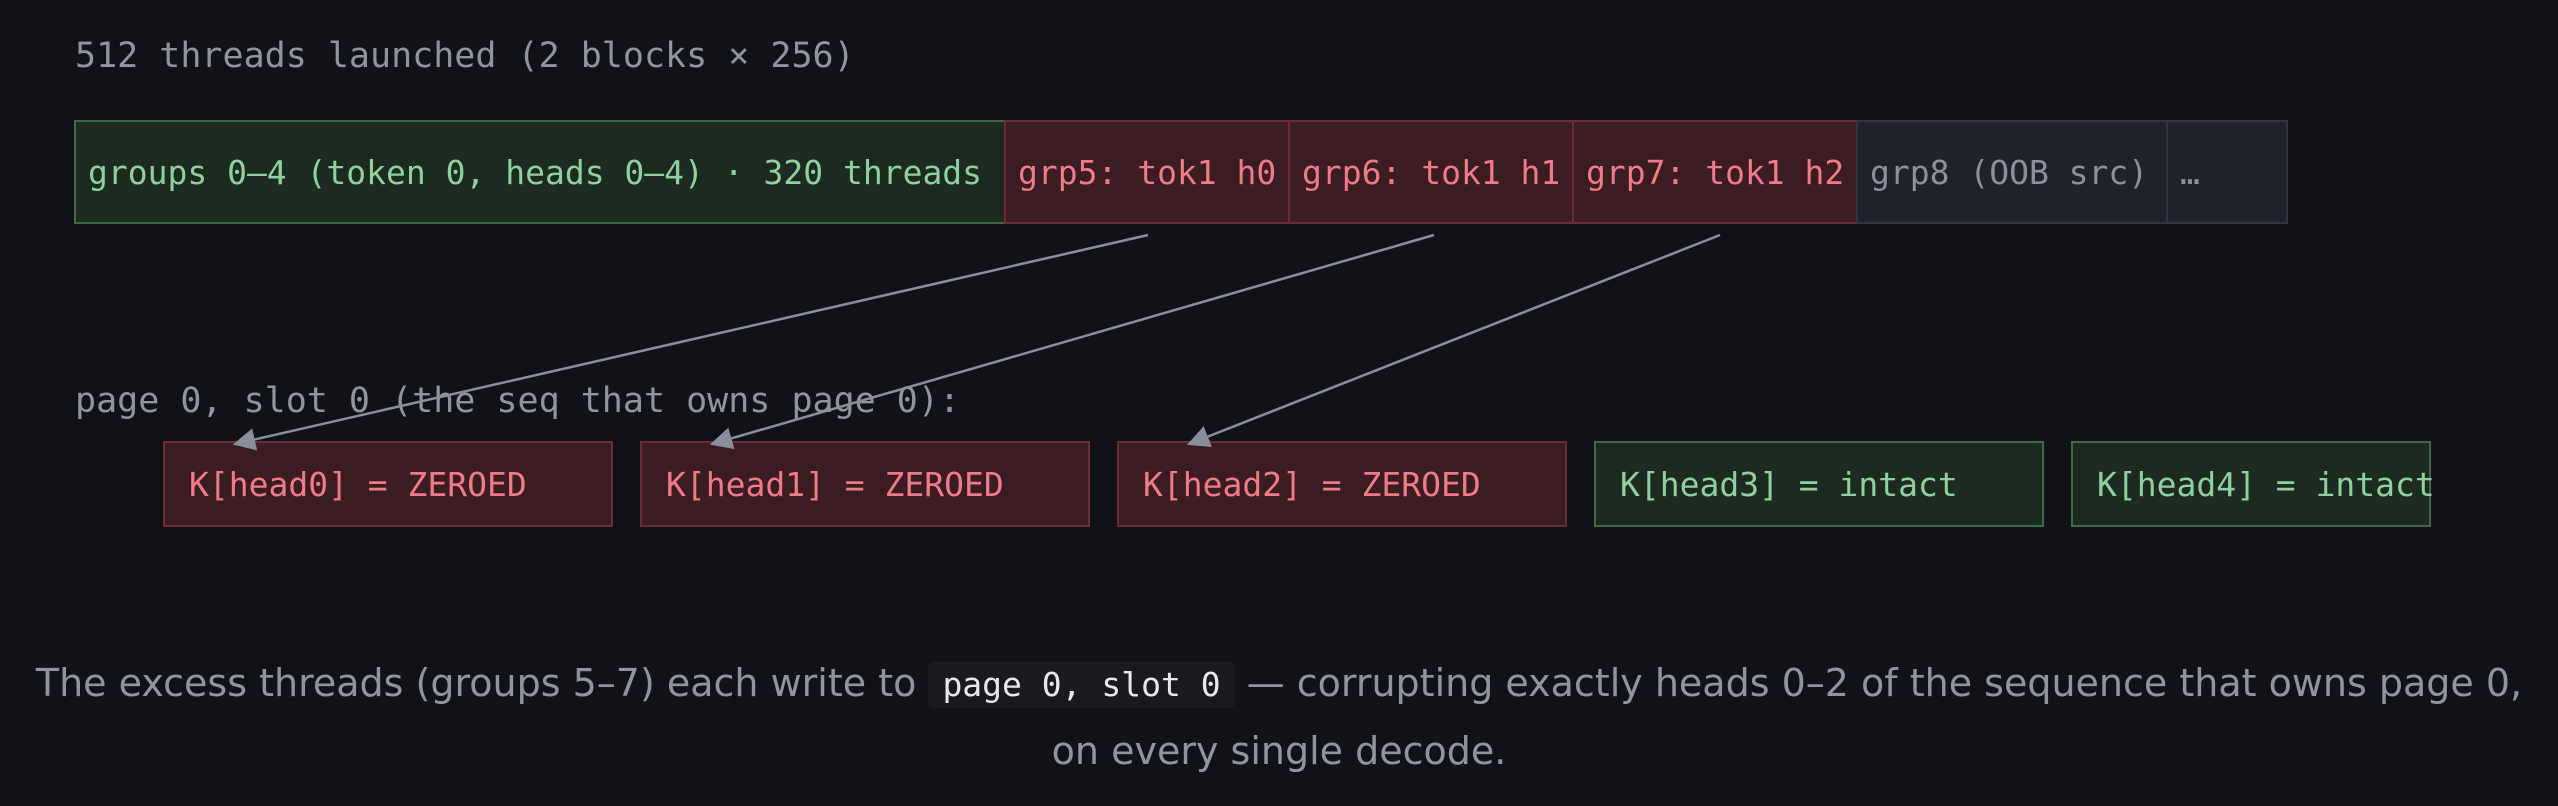  Describe the element at coordinates (1342, 484) in the screenshot. I see `k-head2-box: K[head2] = ZEROED` at that location.